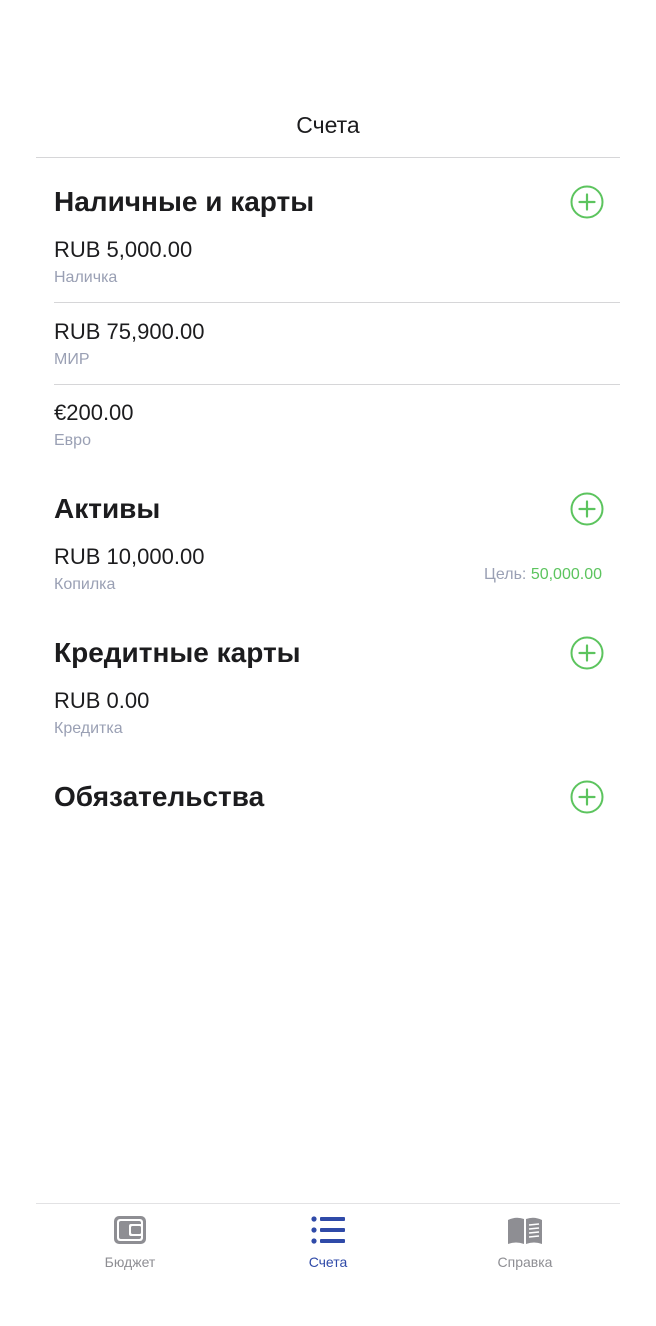  I want to click on account-row: RUB 75,900.00 МИР, so click(329, 349).